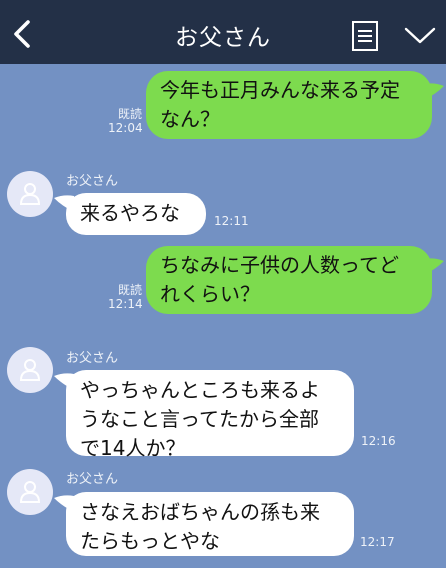 The height and width of the screenshot is (568, 446). What do you see at coordinates (210, 524) in the screenshot?
I see `message-bubble: さなえおばちゃんの孫も来 たらもっとやな` at bounding box center [210, 524].